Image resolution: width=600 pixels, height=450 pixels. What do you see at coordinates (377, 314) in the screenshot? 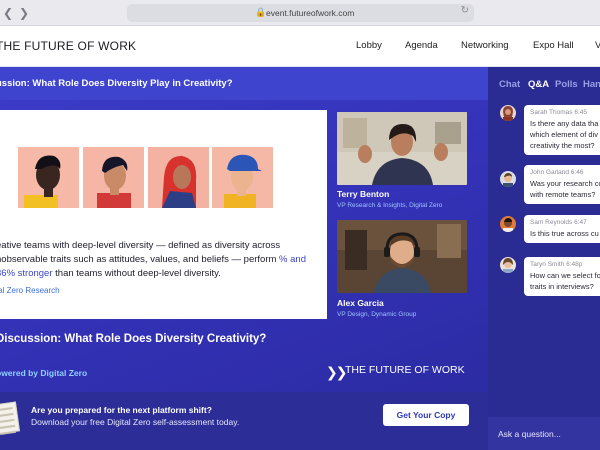
I see `speaker-role-2: VP Design, Dynamic Group` at bounding box center [377, 314].